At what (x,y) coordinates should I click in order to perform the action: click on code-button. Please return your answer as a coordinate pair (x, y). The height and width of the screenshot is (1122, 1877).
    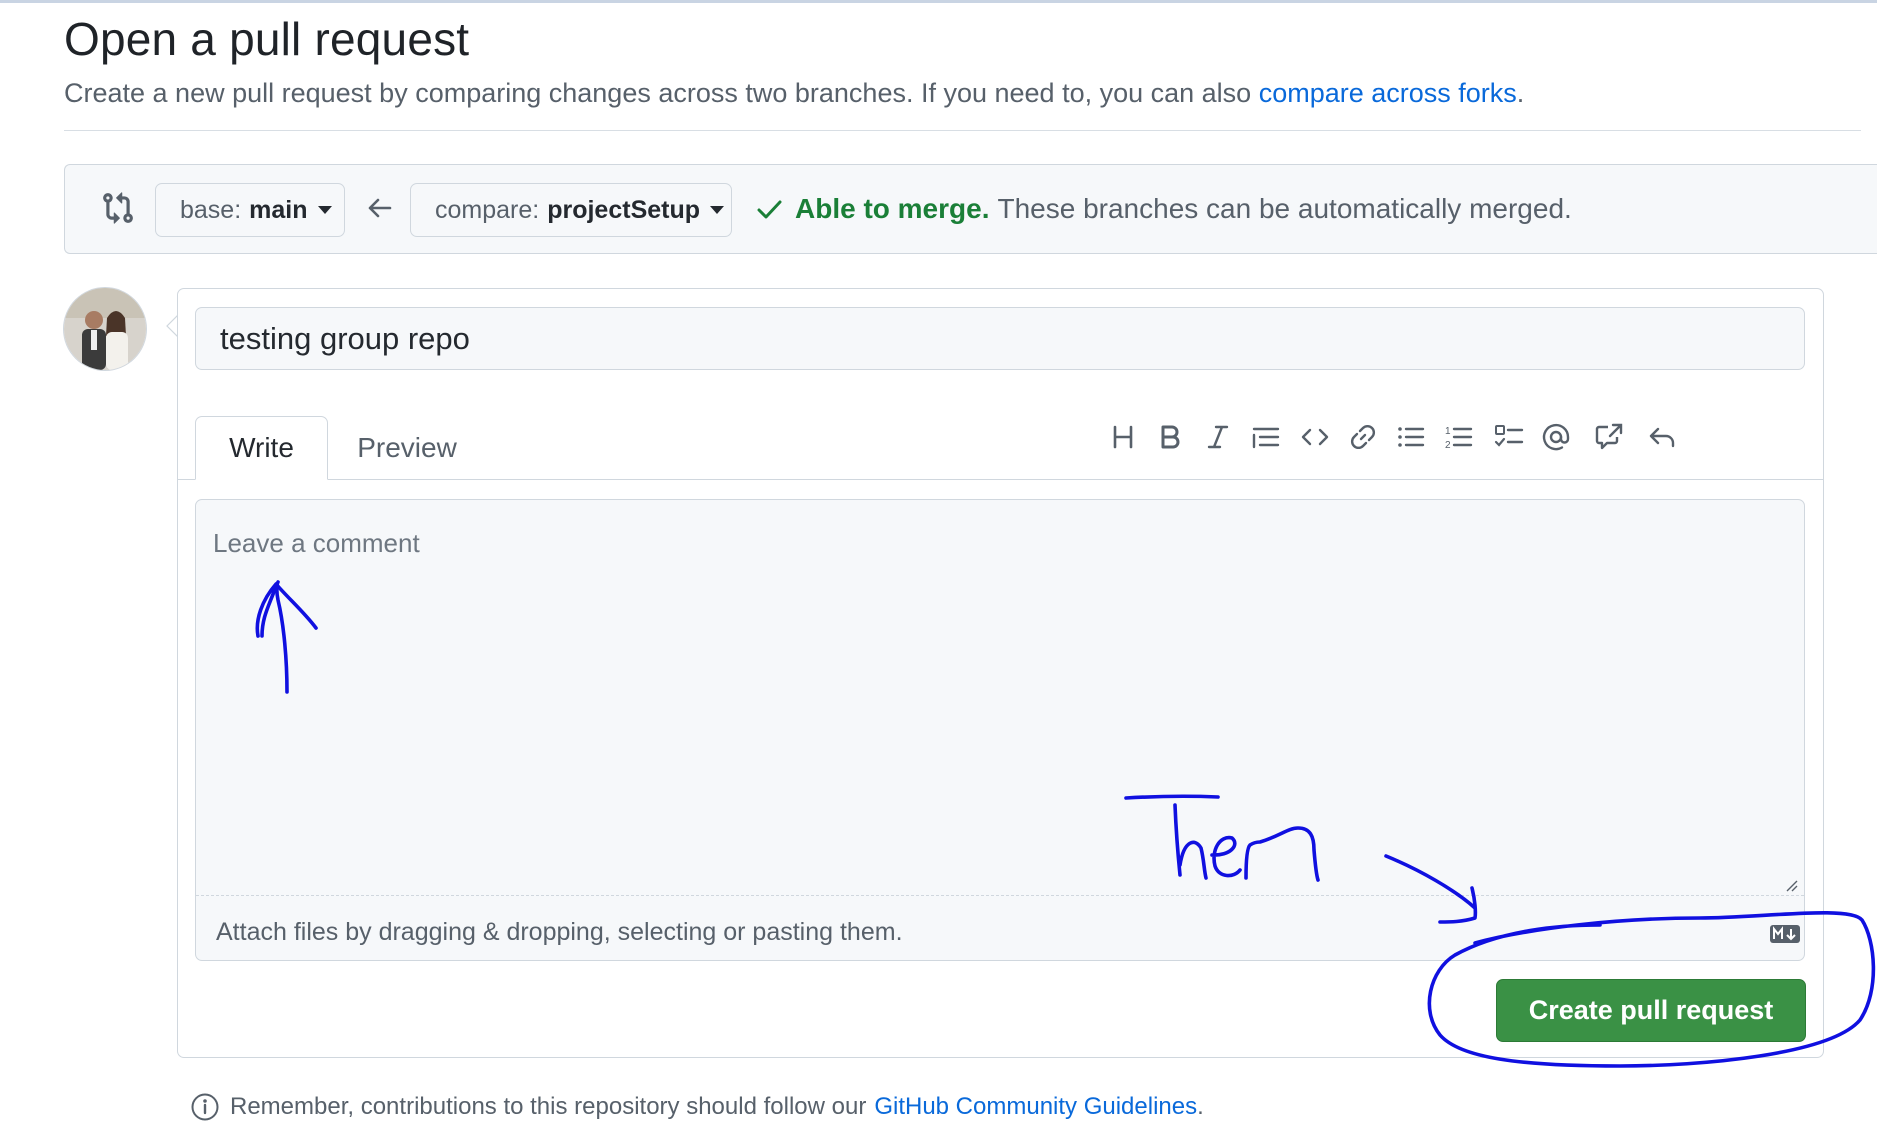
    Looking at the image, I should click on (1315, 437).